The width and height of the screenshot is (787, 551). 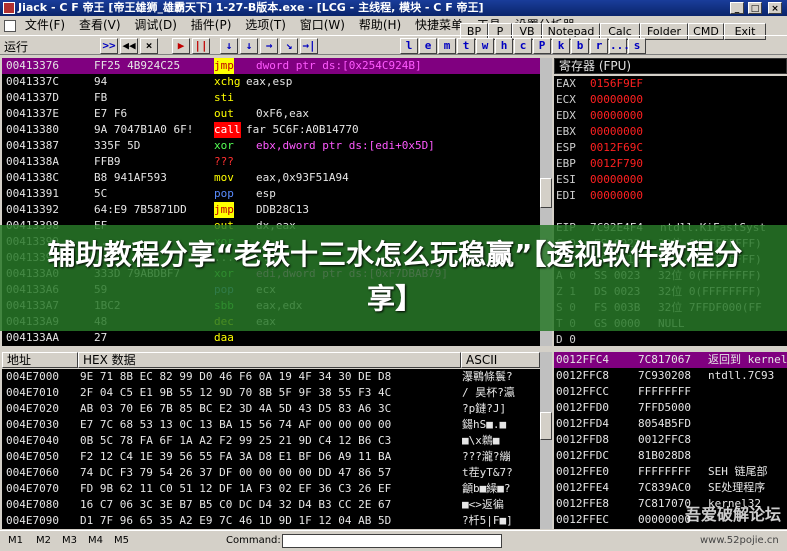 I want to click on threads-button: t, so click(x=466, y=46).